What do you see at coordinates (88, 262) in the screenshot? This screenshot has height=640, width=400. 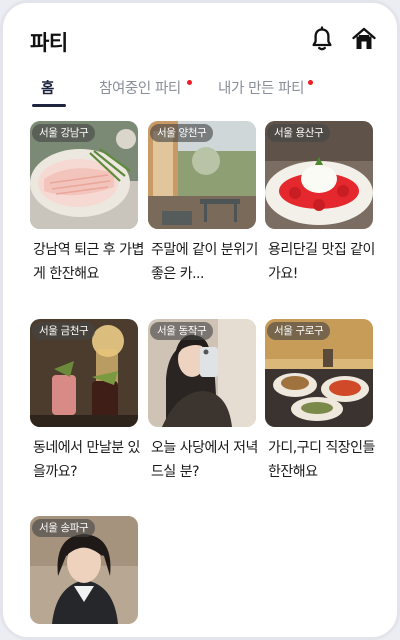 I see `party-title: 강남역 퇴근 후 가볍게 한잔해요` at bounding box center [88, 262].